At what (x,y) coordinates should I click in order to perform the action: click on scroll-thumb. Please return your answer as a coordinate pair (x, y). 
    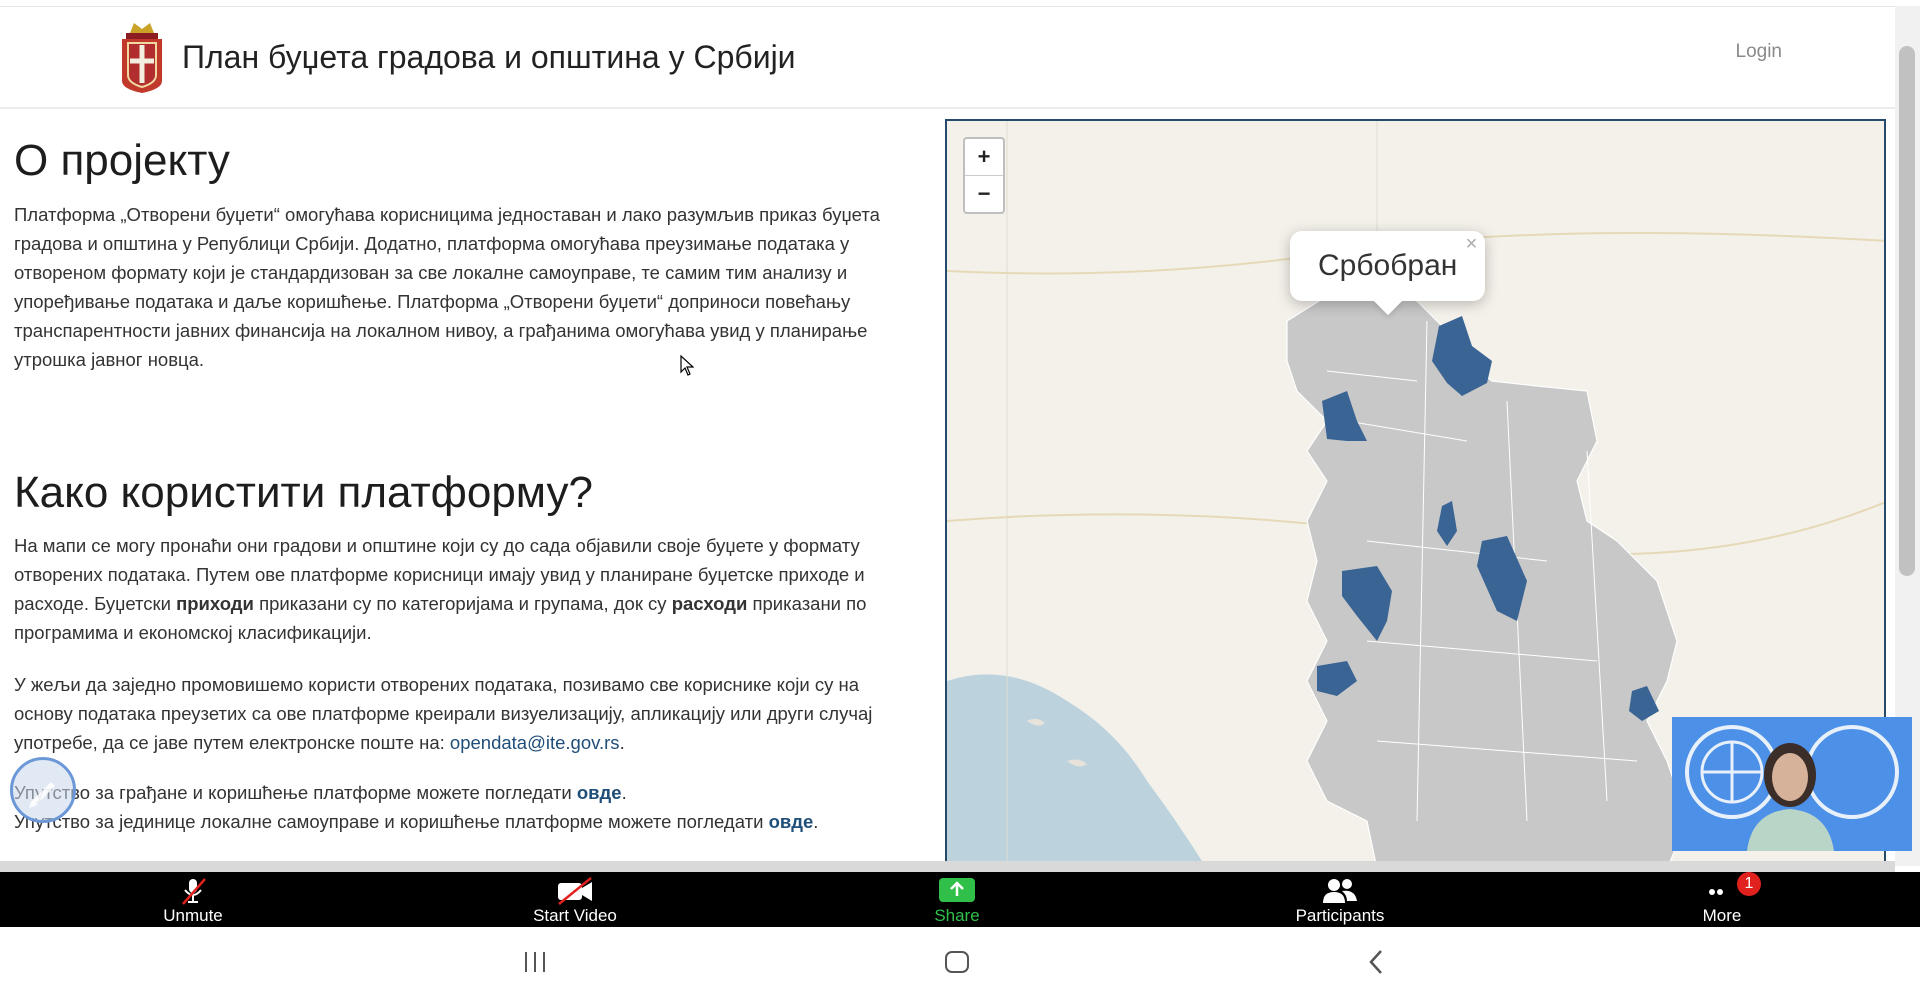
    Looking at the image, I should click on (1907, 311).